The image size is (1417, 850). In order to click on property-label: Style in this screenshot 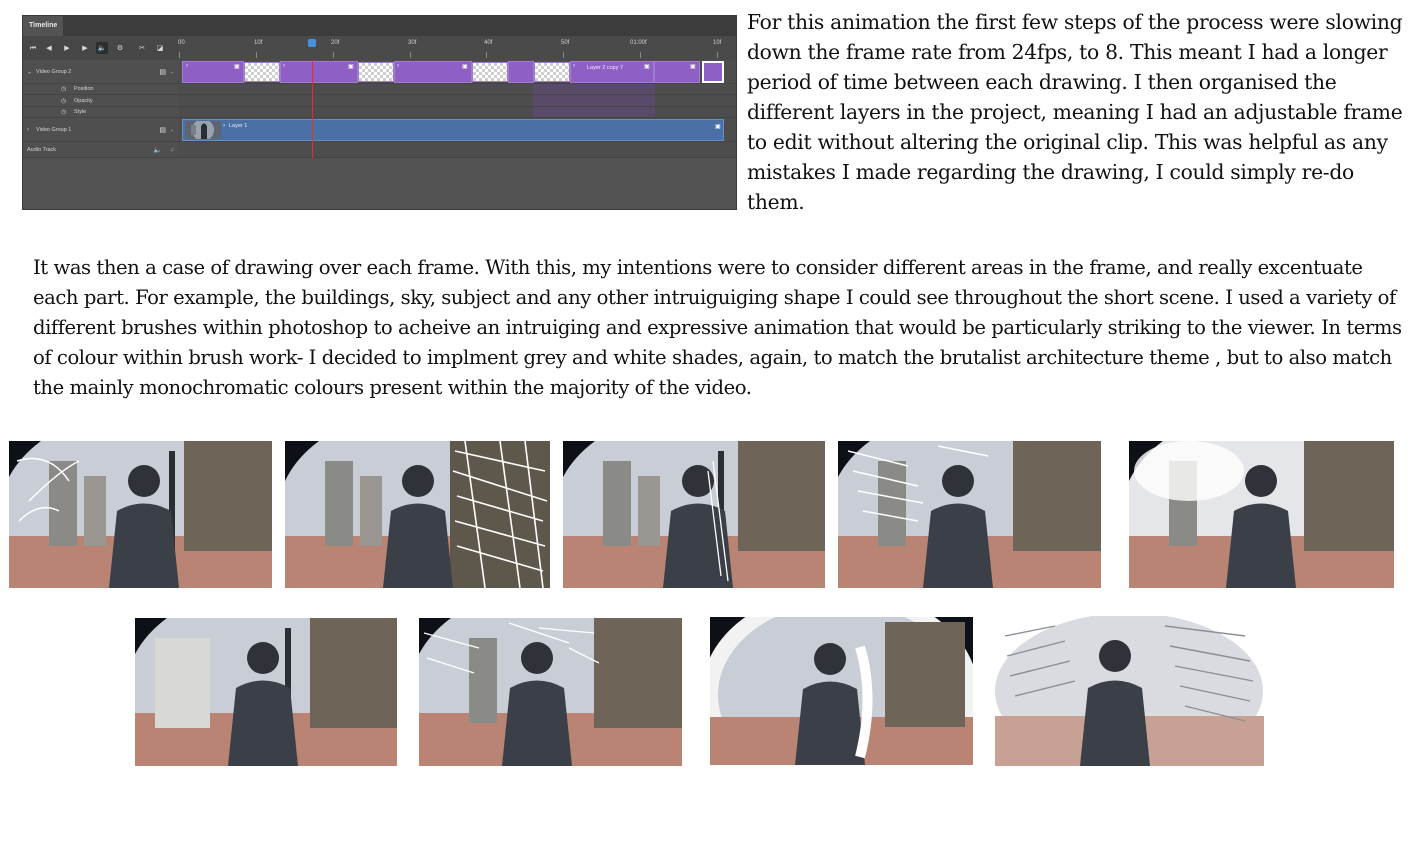, I will do `click(80, 112)`.